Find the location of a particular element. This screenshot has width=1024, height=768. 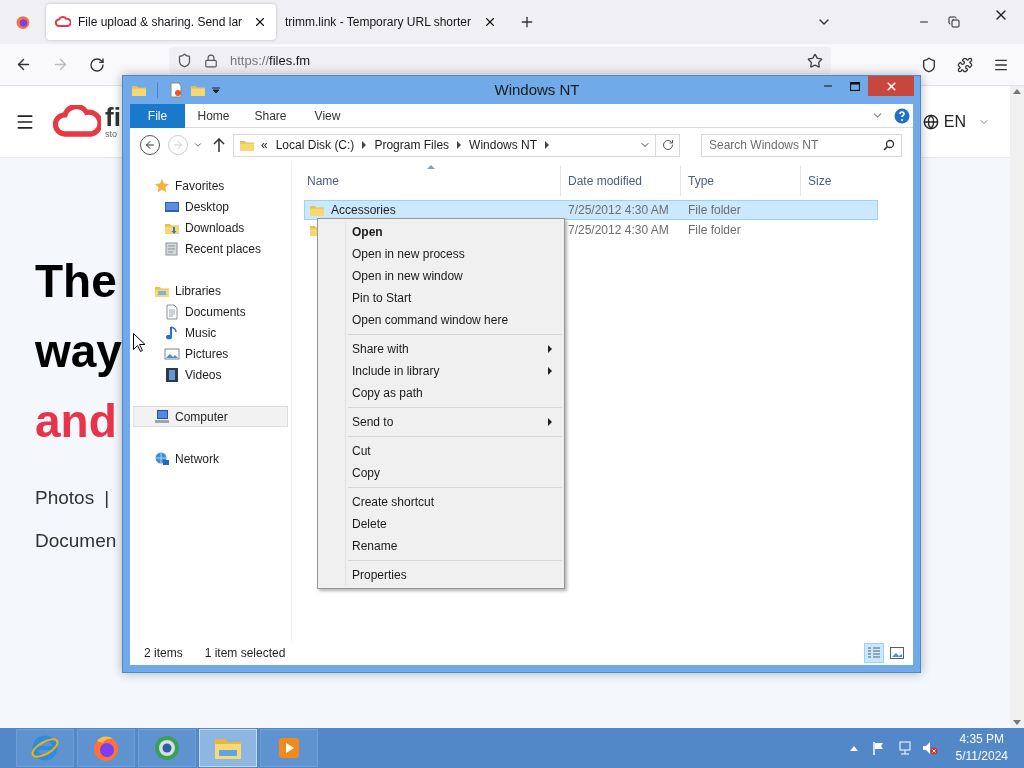

type-cell-text: File folder is located at coordinates (715, 210).